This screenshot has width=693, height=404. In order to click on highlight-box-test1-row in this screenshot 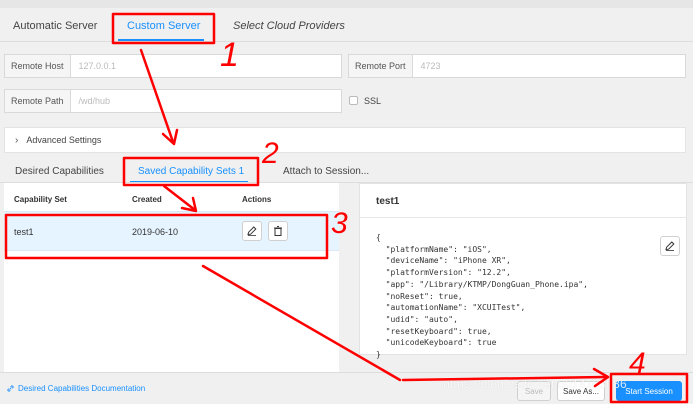, I will do `click(166, 236)`.